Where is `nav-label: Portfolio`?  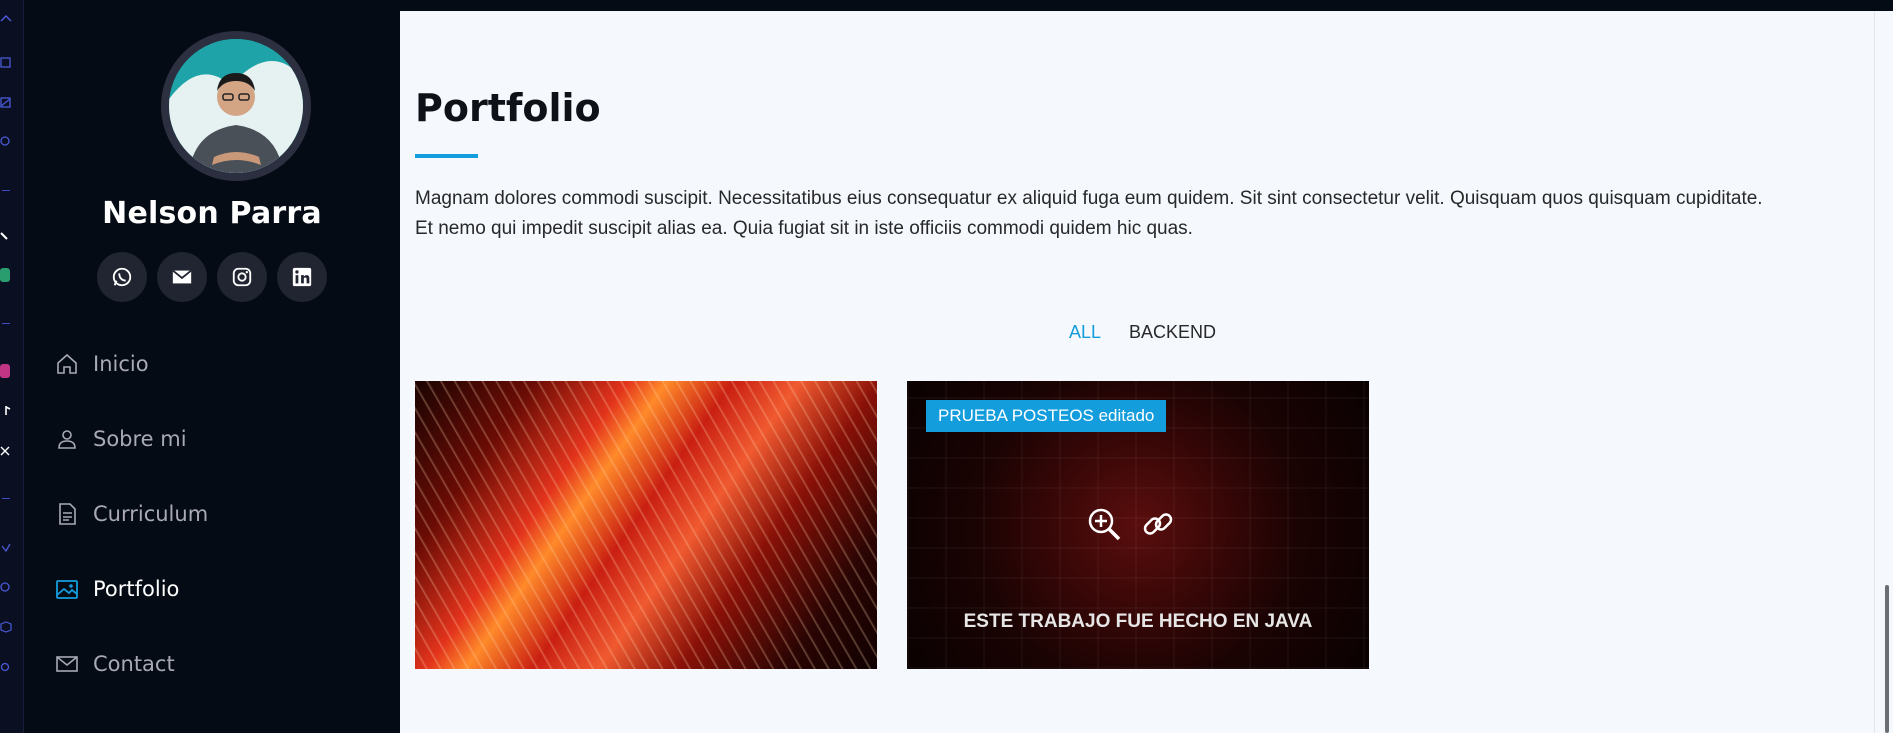 nav-label: Portfolio is located at coordinates (136, 589).